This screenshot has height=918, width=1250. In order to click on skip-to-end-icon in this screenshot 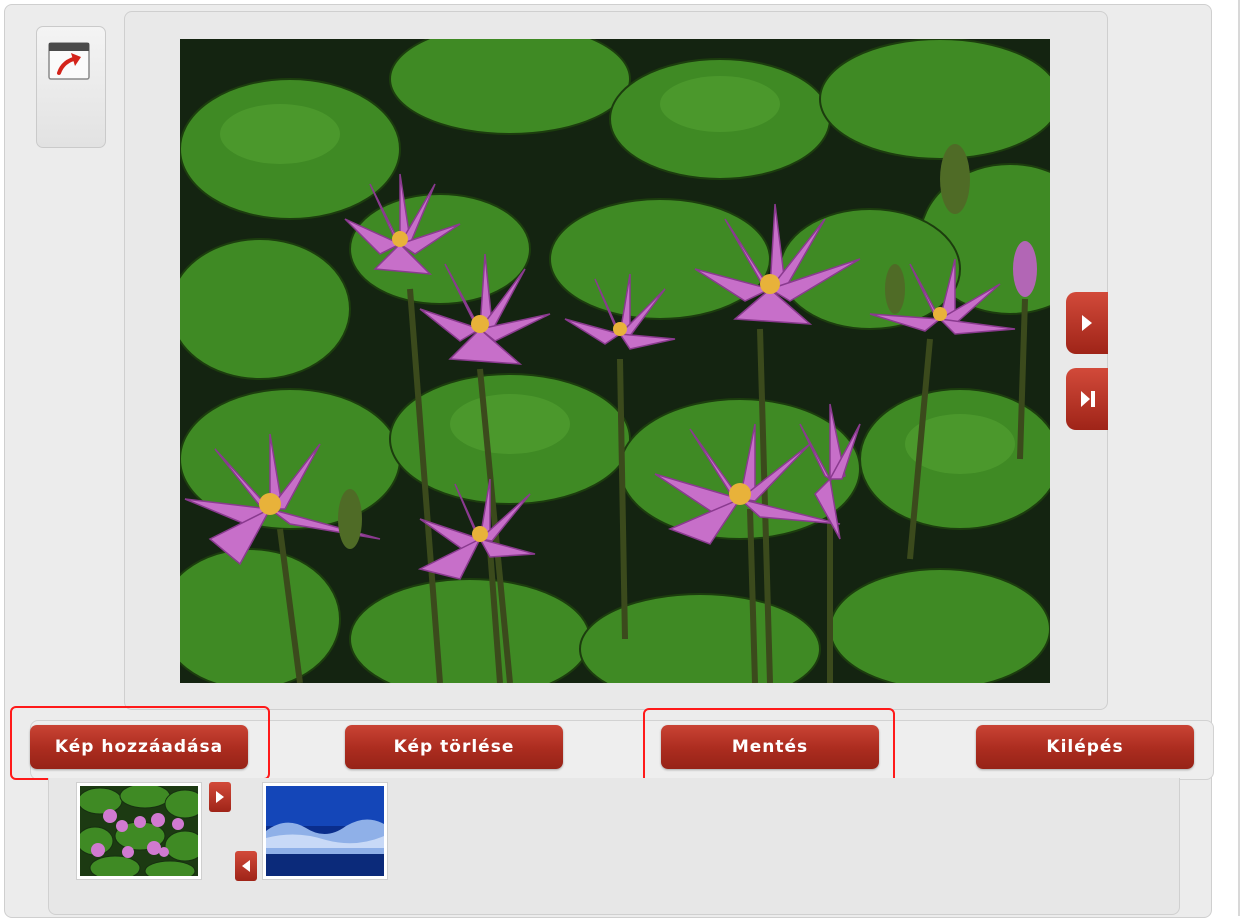, I will do `click(1088, 399)`.